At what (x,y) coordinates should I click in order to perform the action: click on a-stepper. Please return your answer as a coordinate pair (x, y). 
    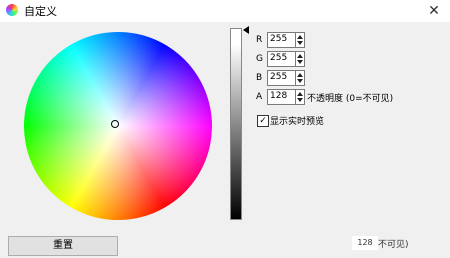
    Looking at the image, I should click on (299, 97).